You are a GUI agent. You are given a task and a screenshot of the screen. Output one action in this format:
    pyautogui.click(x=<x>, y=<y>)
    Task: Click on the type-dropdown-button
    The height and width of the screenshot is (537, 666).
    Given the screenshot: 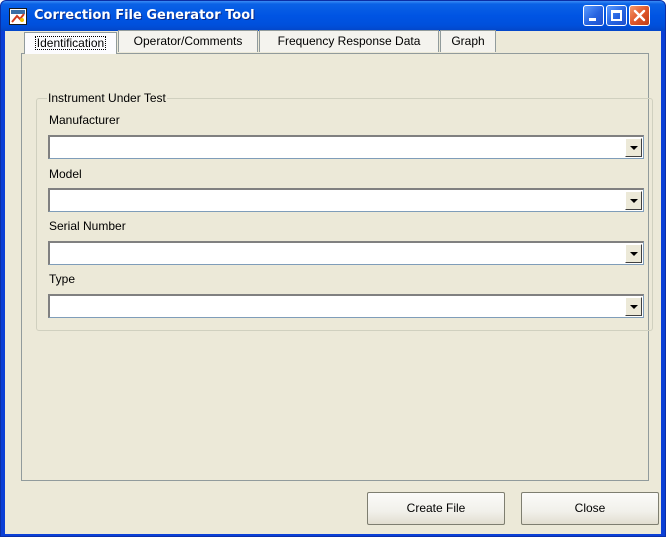 What is the action you would take?
    pyautogui.click(x=633, y=306)
    